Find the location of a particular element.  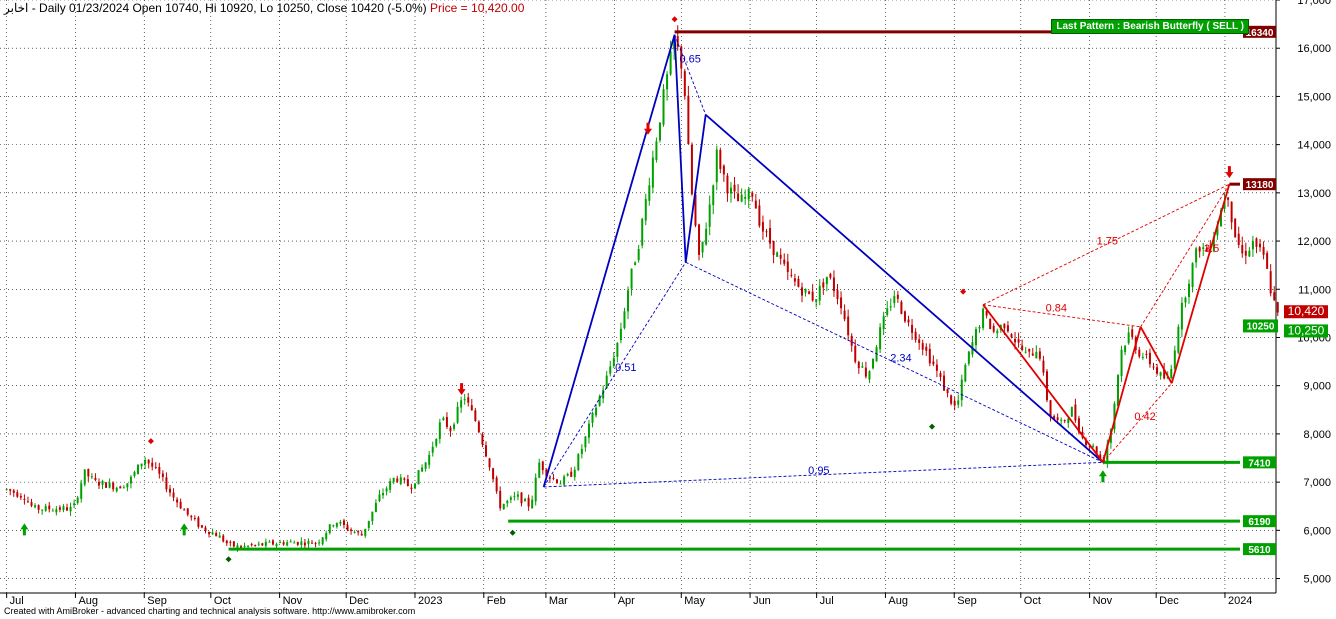

x-tick-label: Jul is located at coordinates (827, 601).